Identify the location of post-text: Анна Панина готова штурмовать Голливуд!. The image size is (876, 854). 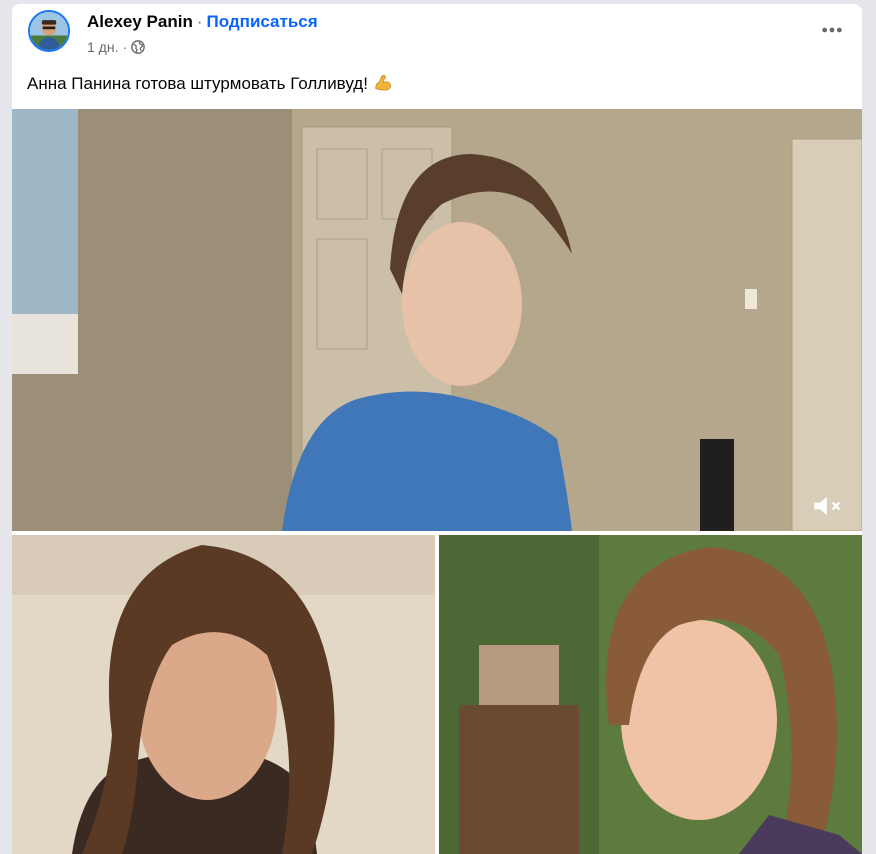
(197, 83).